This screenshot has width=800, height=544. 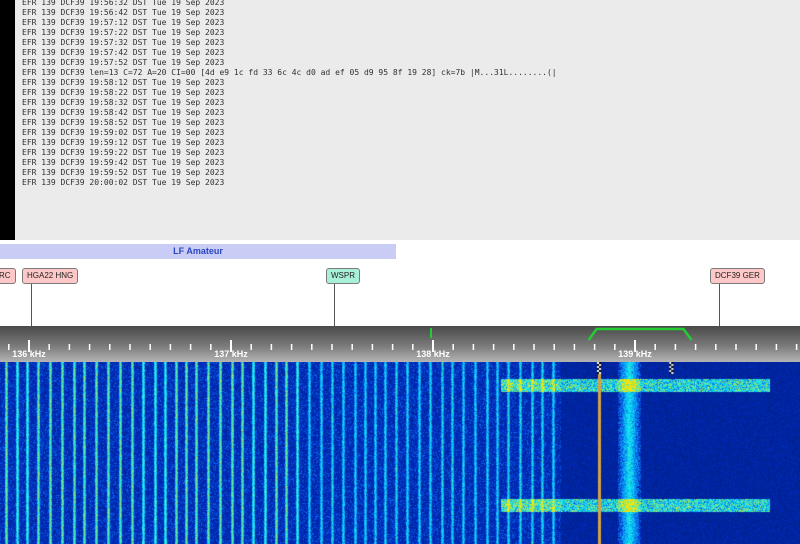 What do you see at coordinates (635, 354) in the screenshot?
I see `scale-tick-label: 139 kHz` at bounding box center [635, 354].